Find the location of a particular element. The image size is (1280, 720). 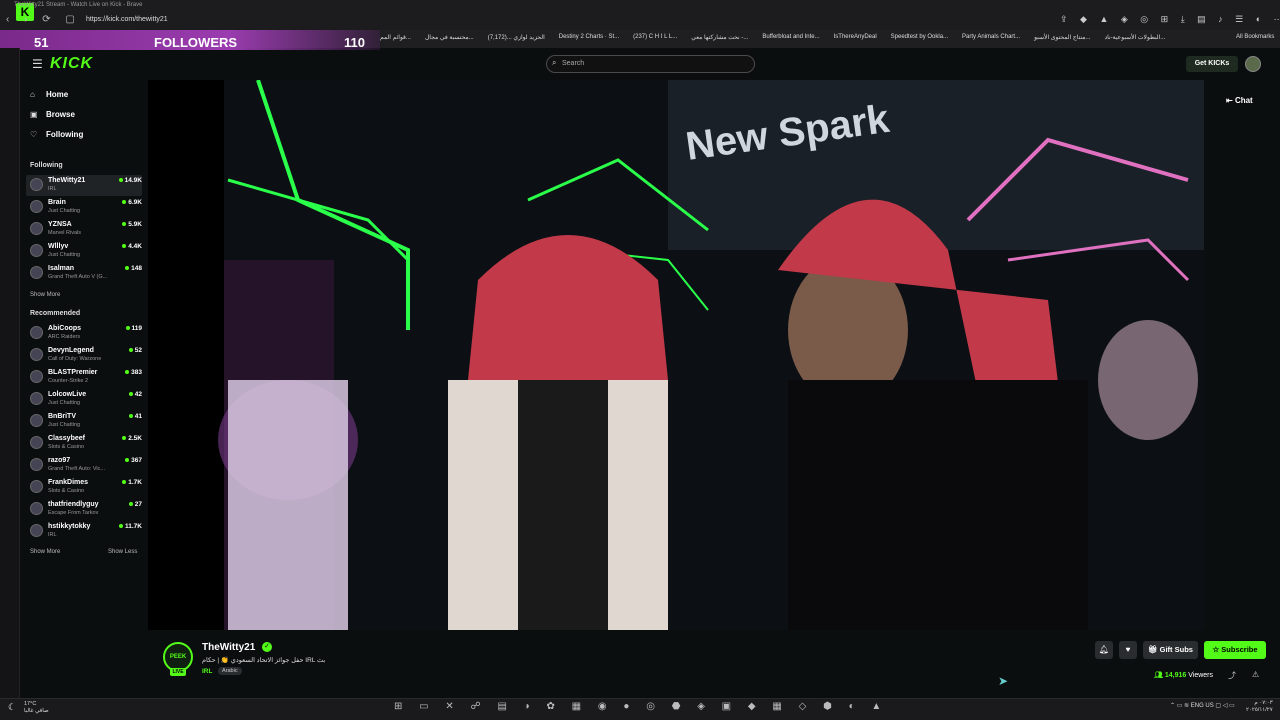

viewer-number: 41 is located at coordinates (138, 416).